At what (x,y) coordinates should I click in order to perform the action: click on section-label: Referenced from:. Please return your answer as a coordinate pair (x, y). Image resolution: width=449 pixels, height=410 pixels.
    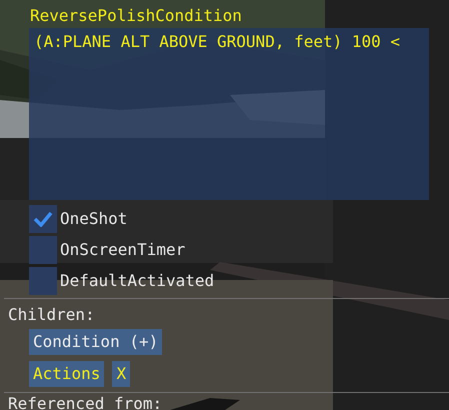
    Looking at the image, I should click on (86, 402).